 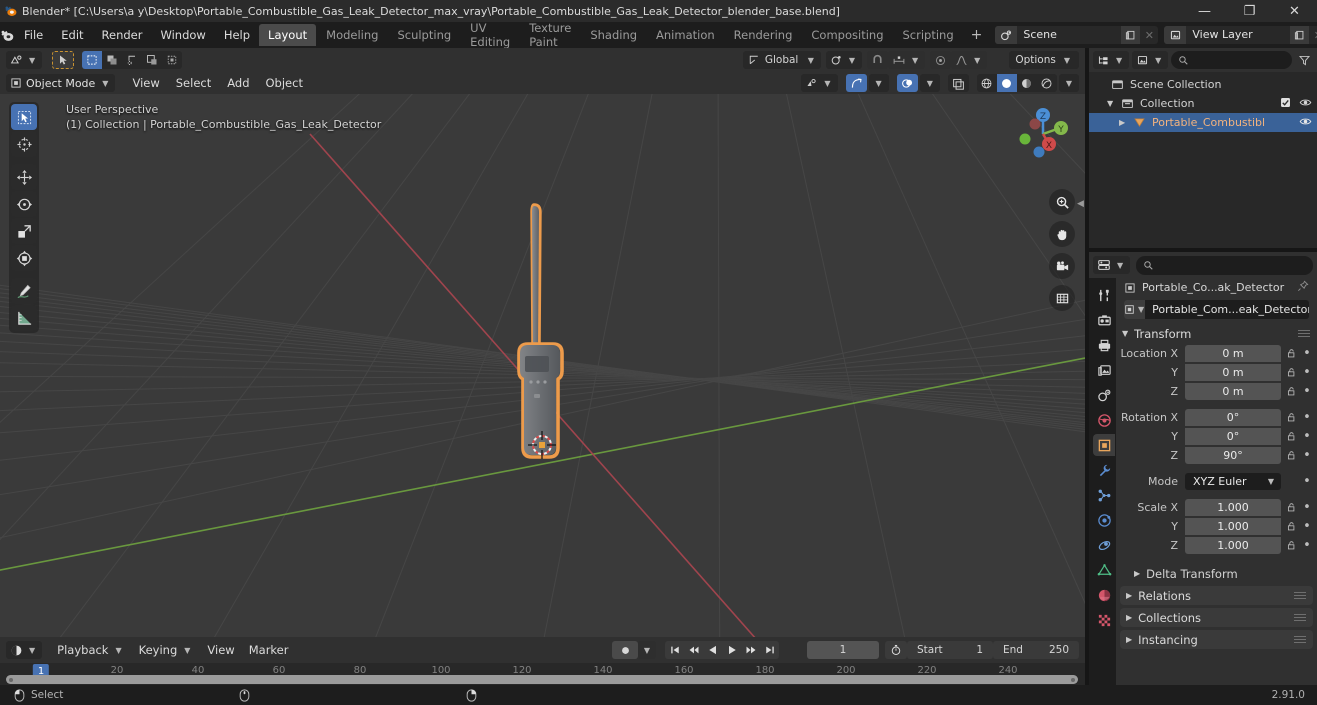 I want to click on workspace-tab-rendering: Rendering, so click(x=763, y=35).